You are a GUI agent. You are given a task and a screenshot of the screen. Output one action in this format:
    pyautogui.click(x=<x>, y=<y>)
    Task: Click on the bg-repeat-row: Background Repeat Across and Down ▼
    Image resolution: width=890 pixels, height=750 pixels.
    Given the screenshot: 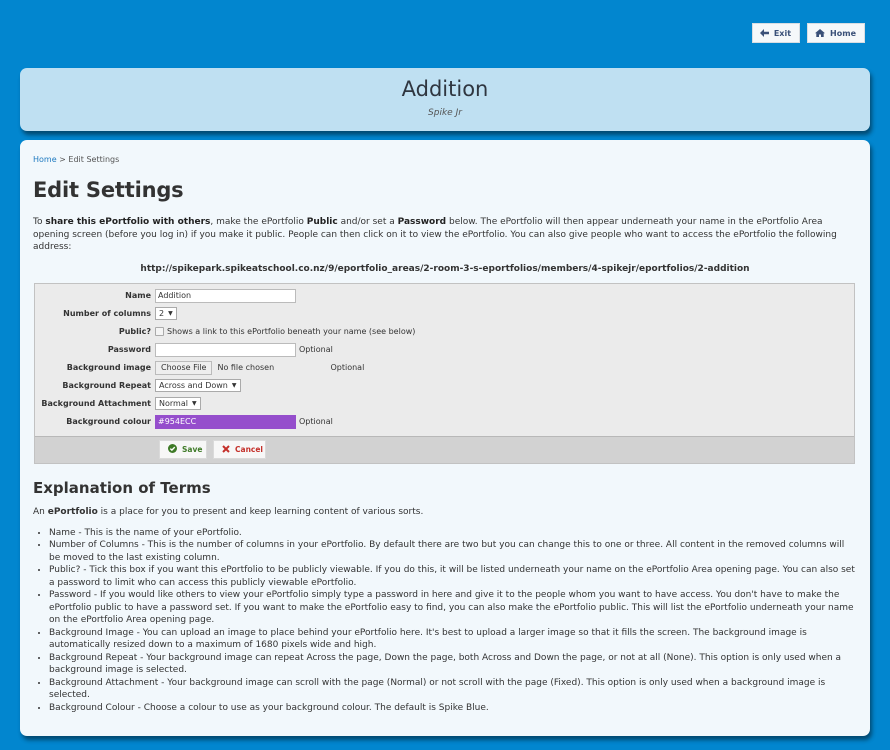 What is the action you would take?
    pyautogui.click(x=444, y=386)
    